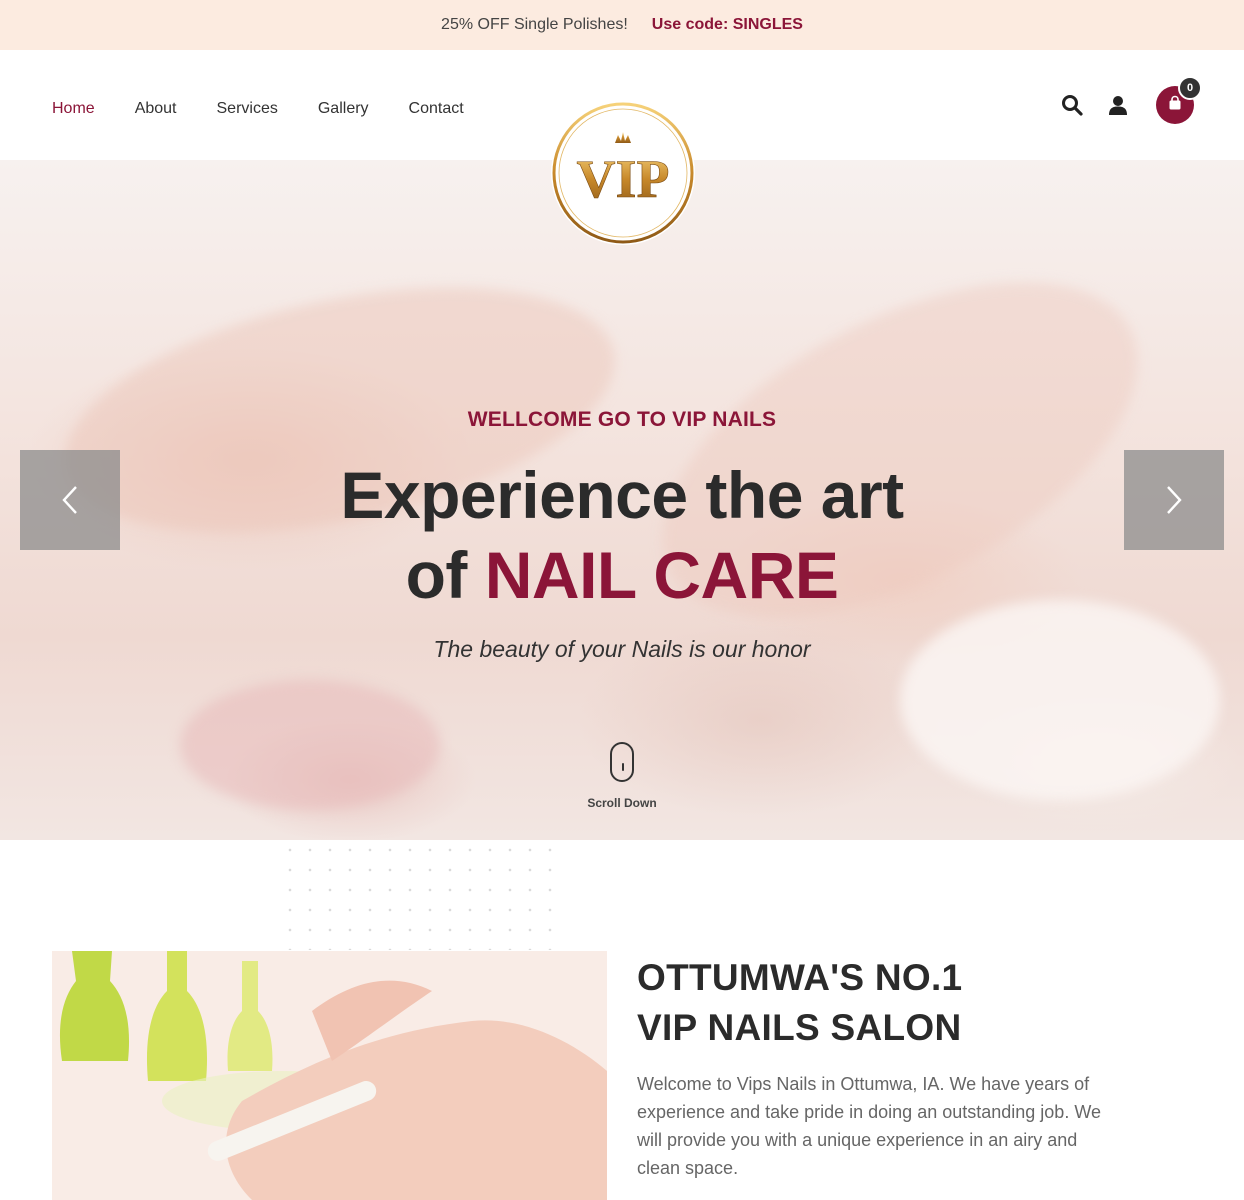 This screenshot has width=1244, height=1200. Describe the element at coordinates (73, 109) in the screenshot. I see `nav-item-home: Home` at that location.